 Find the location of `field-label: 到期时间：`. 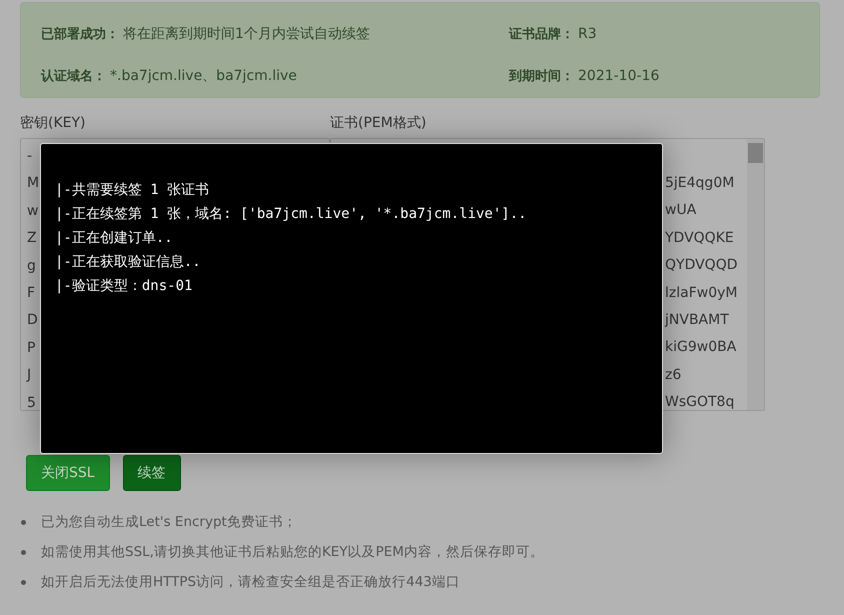

field-label: 到期时间： is located at coordinates (541, 76).